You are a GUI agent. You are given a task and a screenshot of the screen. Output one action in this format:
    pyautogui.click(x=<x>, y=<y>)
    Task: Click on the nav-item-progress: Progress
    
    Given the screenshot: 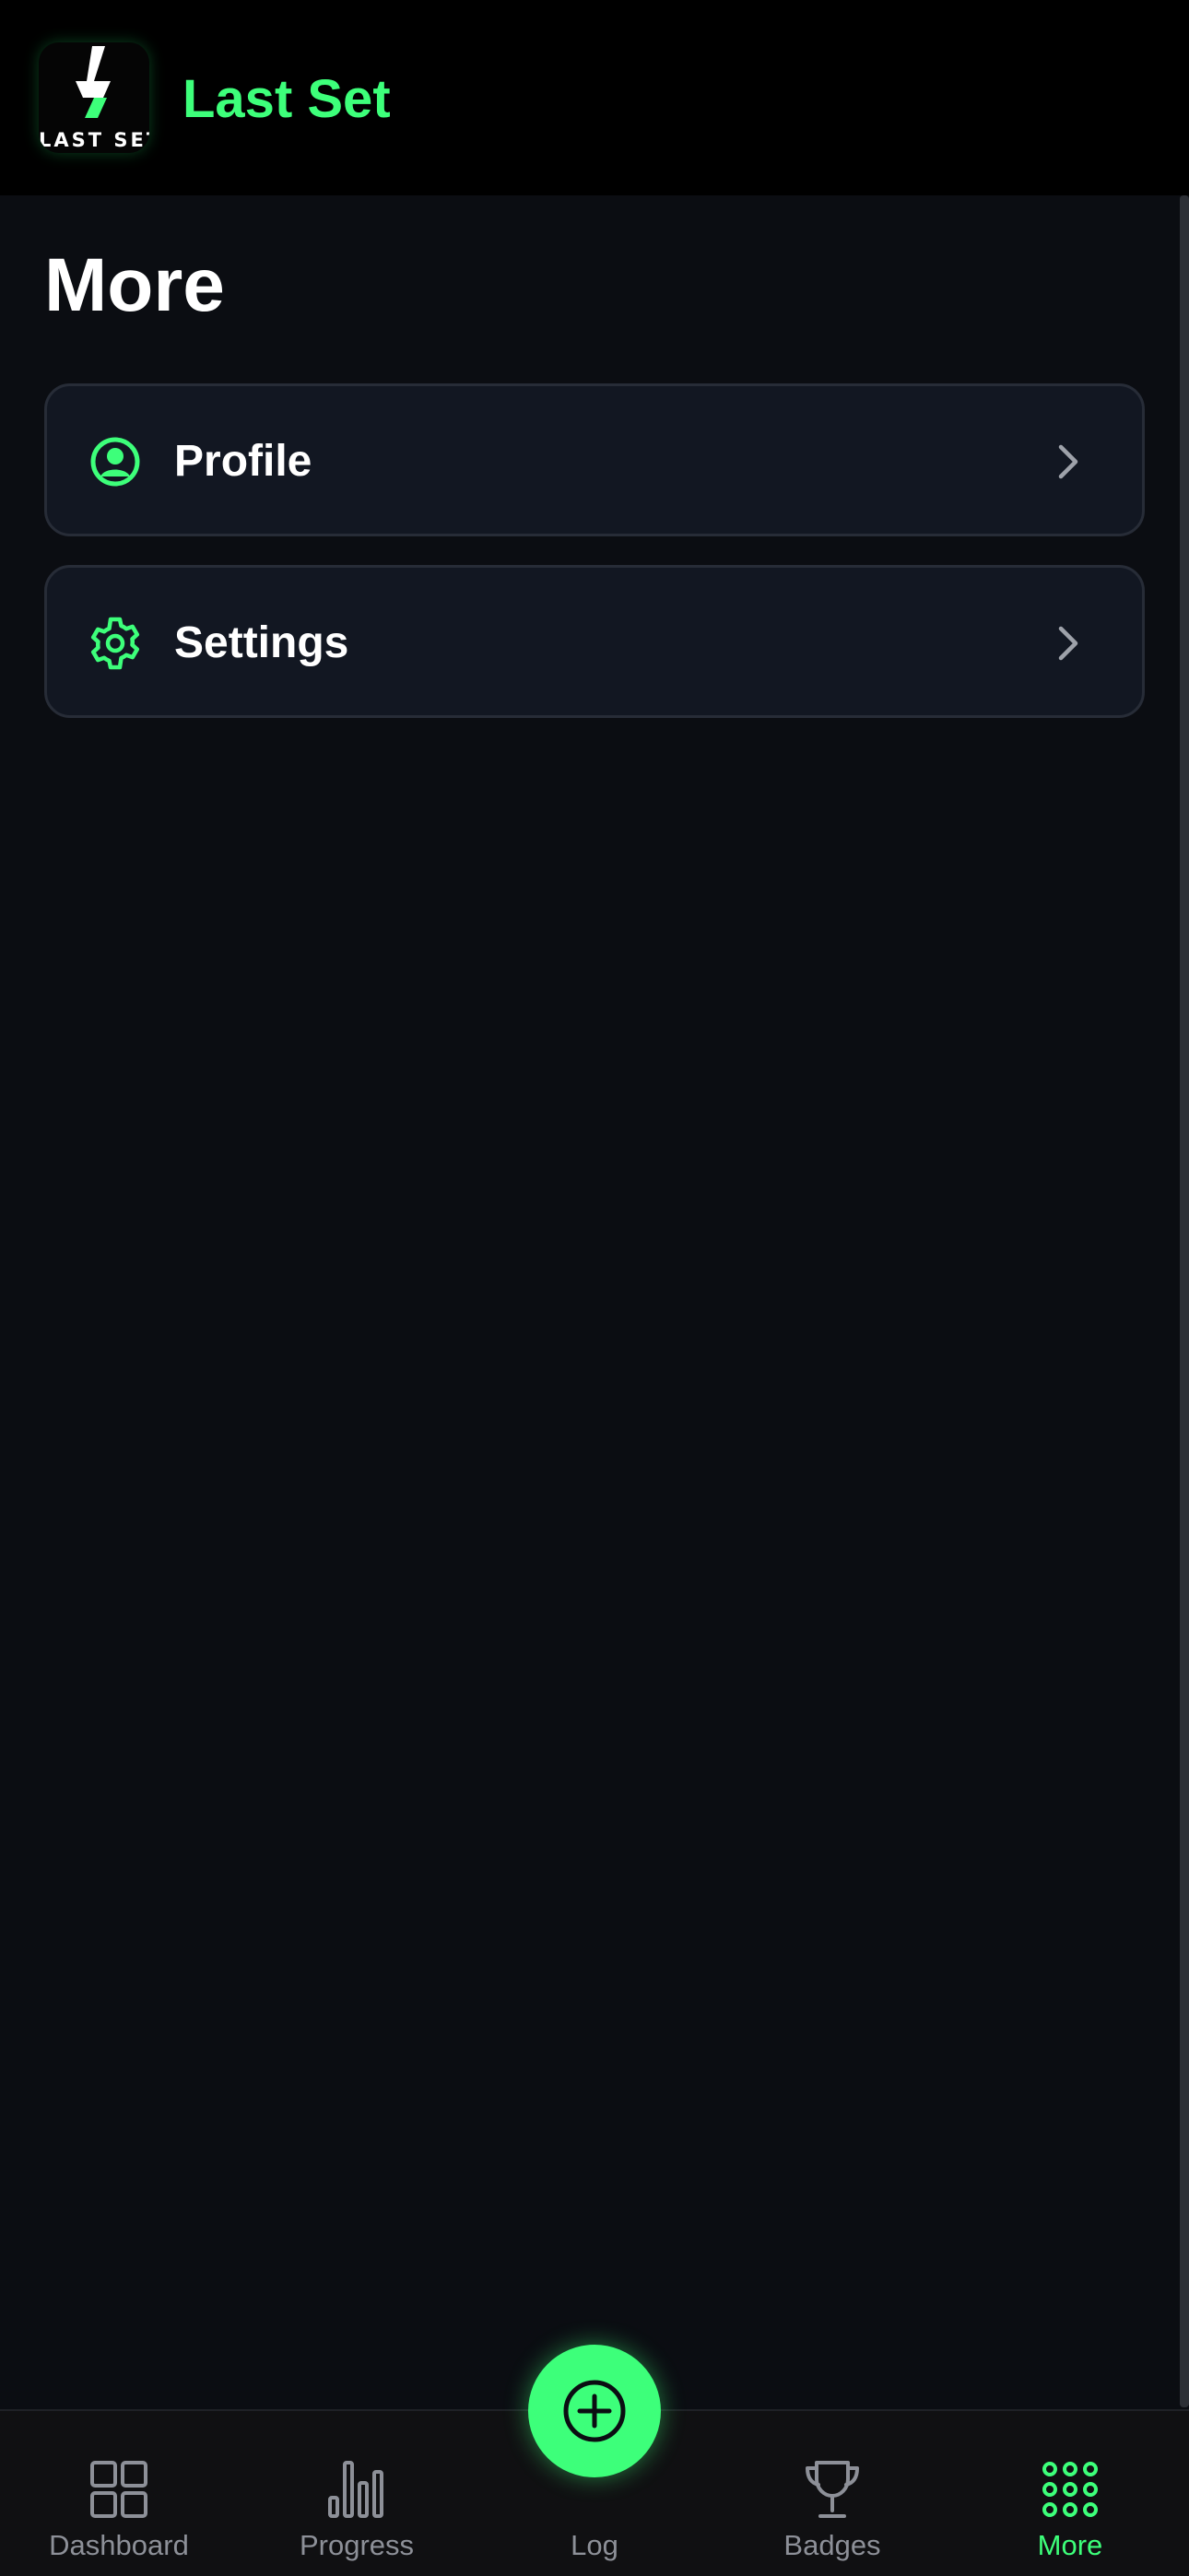 What is the action you would take?
    pyautogui.click(x=357, y=2493)
    